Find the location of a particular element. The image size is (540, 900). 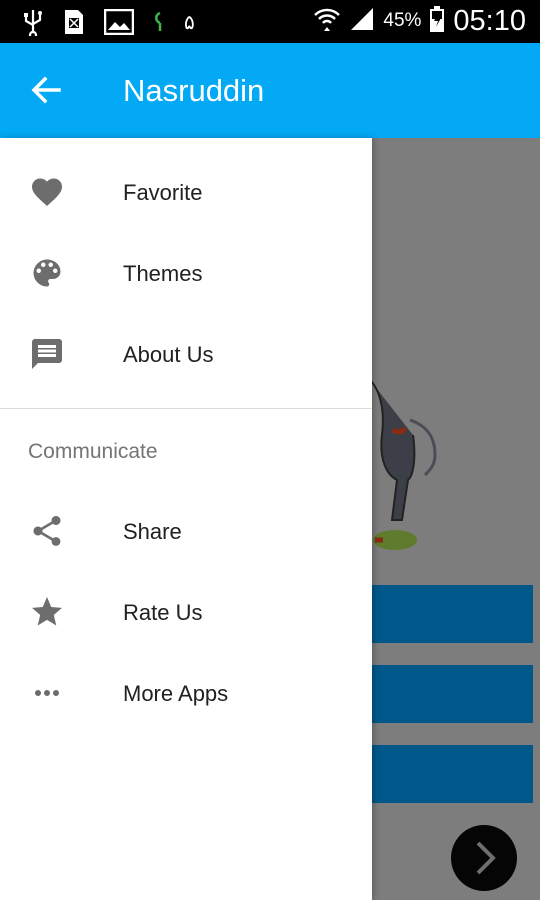

next-button is located at coordinates (484, 858).